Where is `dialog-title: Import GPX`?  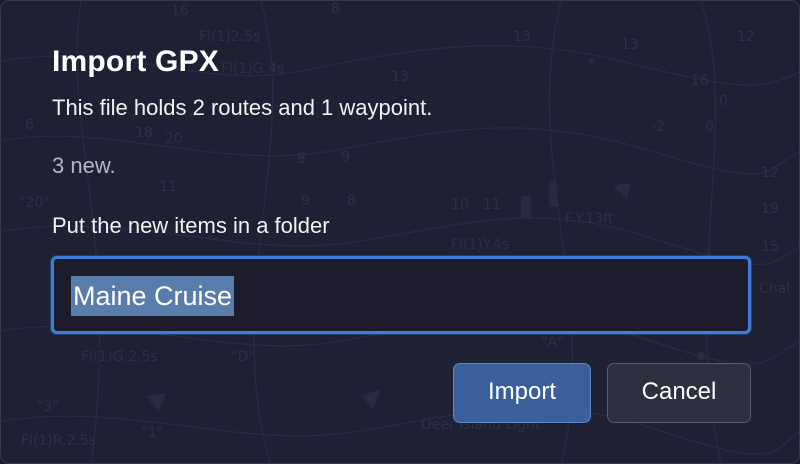 dialog-title: Import GPX is located at coordinates (136, 61).